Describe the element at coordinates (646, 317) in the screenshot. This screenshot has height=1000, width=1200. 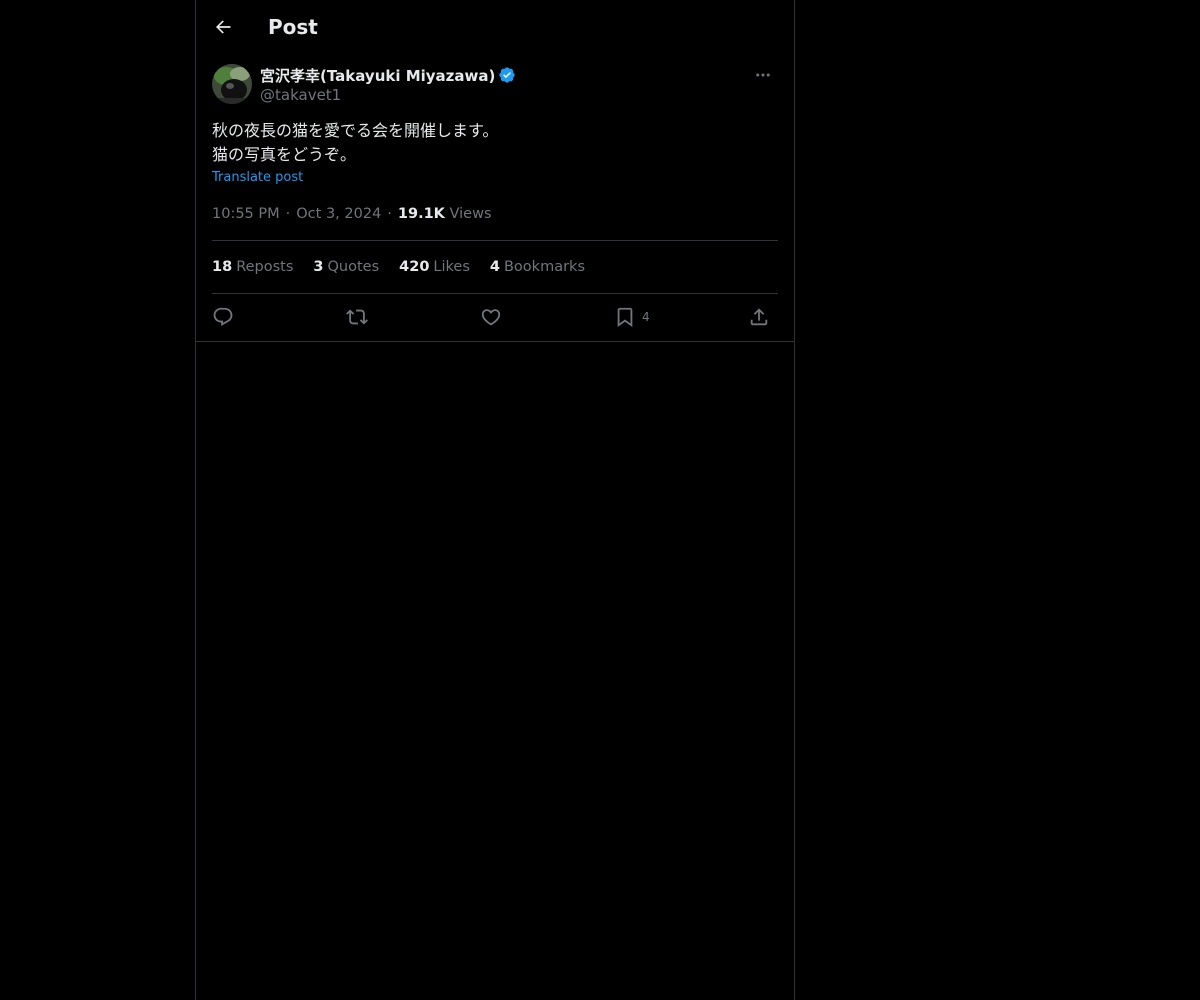
I see `bookmark-count: 4` at that location.